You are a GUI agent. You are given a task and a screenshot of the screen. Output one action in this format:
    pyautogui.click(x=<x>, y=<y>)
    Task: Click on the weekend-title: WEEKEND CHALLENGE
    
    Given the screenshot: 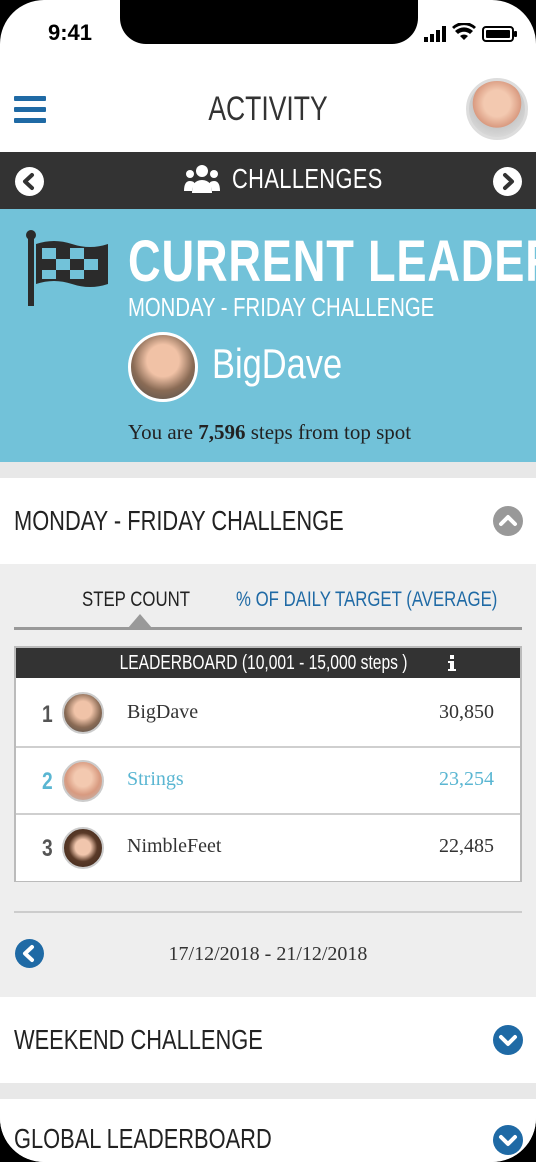 What is the action you would take?
    pyautogui.click(x=138, y=1039)
    